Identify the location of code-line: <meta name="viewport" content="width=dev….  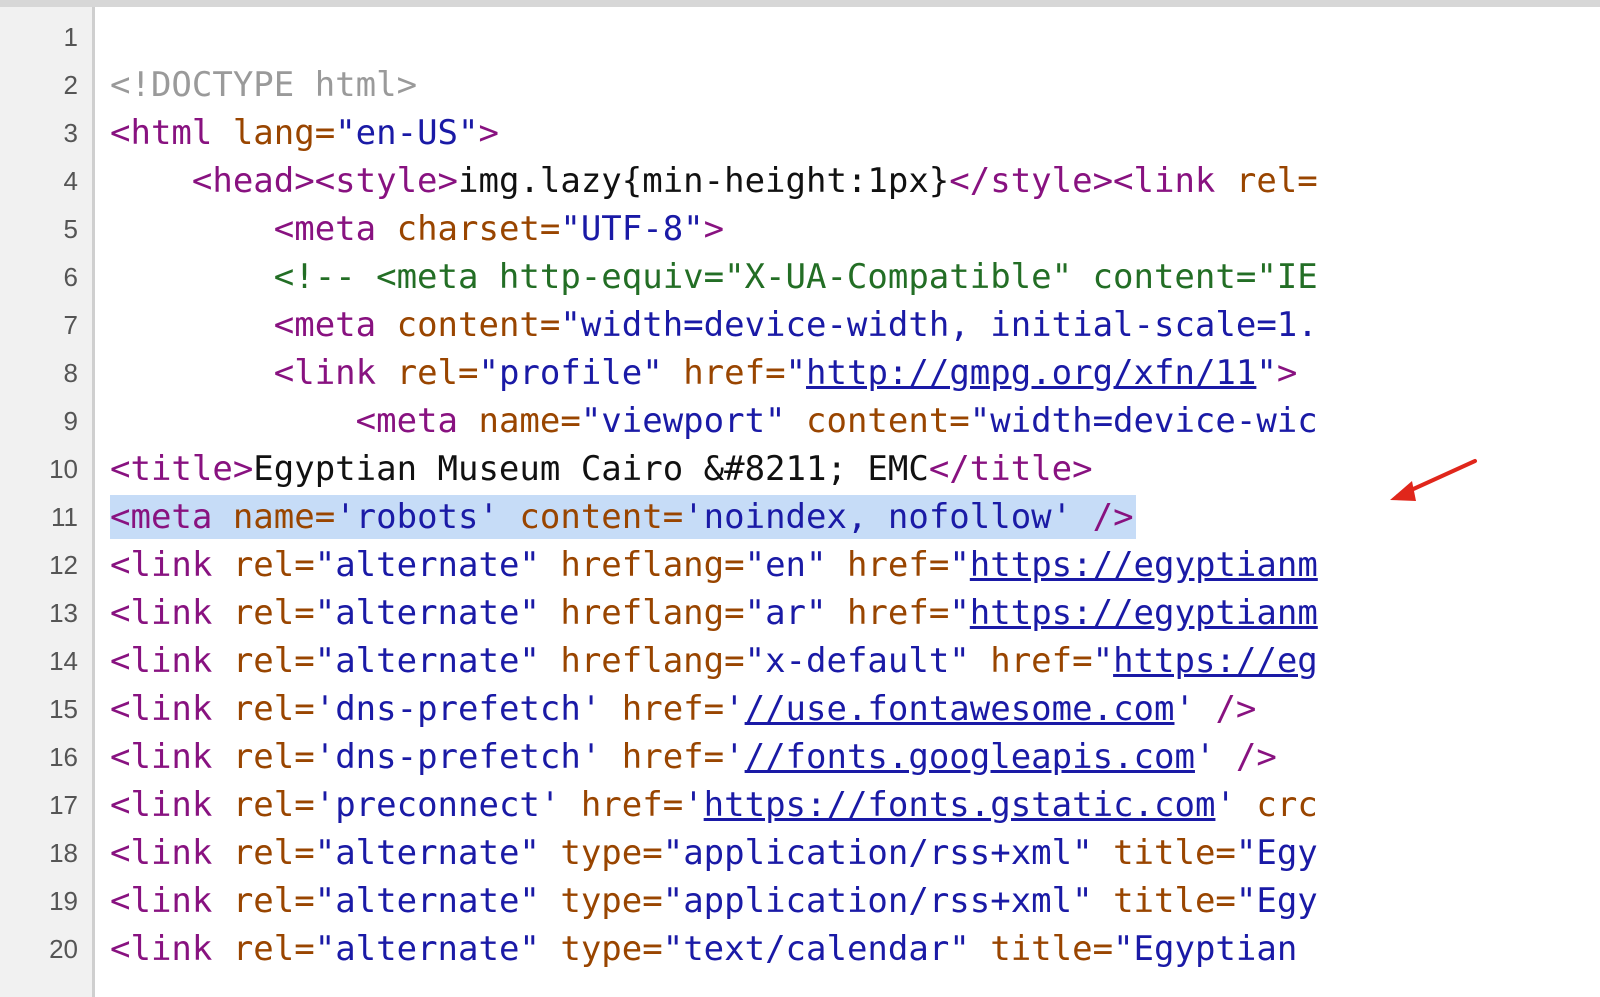
(714, 421).